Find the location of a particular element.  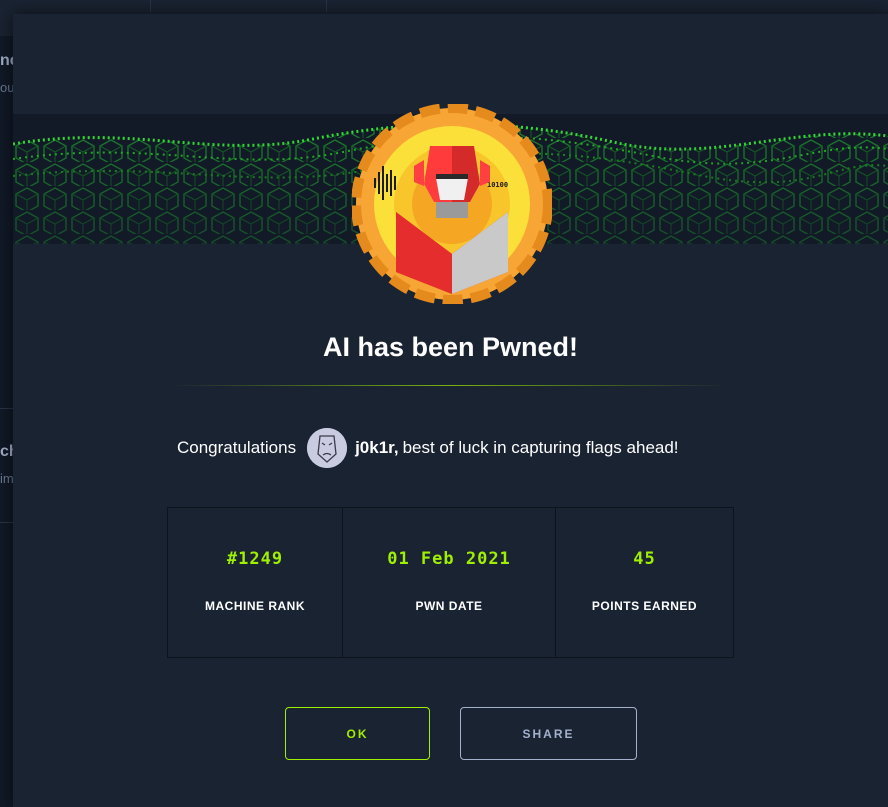

machine-avatar-label: 10100 is located at coordinates (497, 185).